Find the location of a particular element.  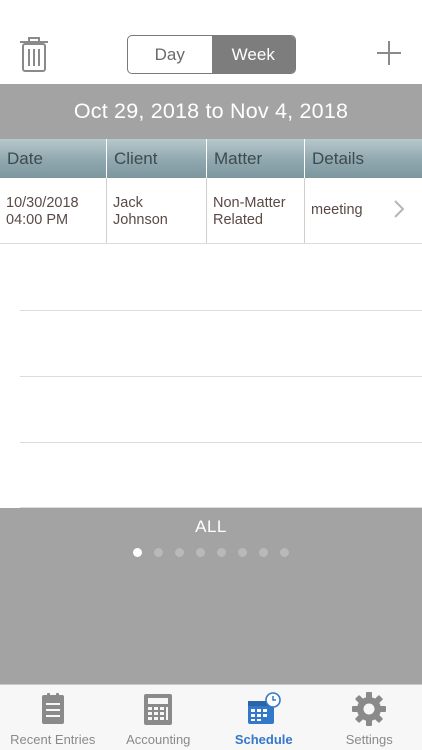

tab-recent-entries: Recent Entries is located at coordinates (53, 717).